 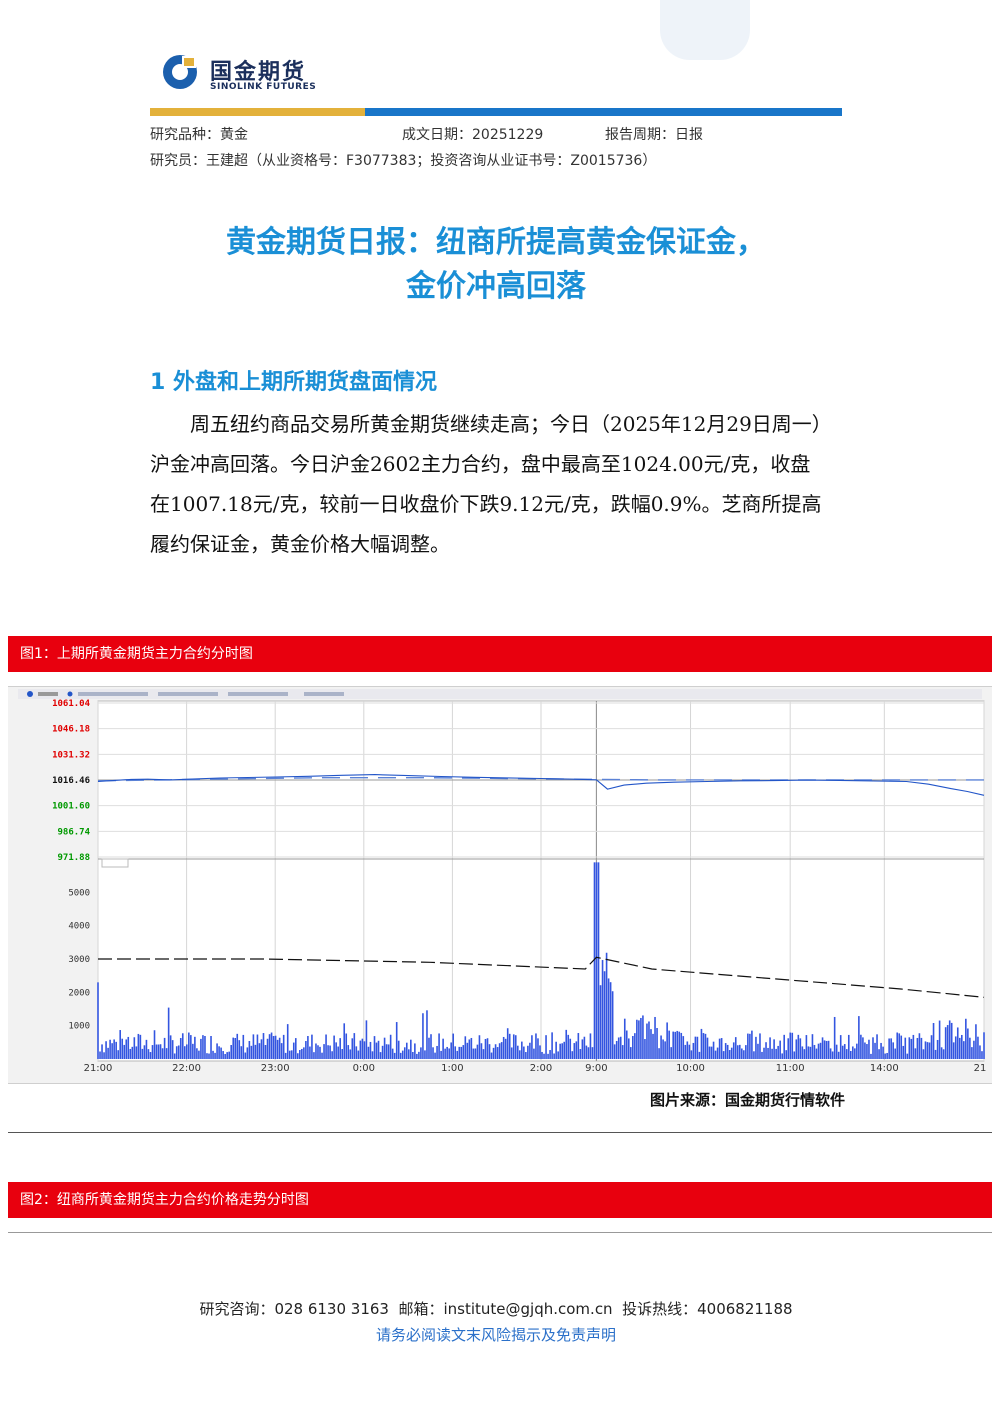 I want to click on toolbar-dot-icon, so click(x=30, y=694).